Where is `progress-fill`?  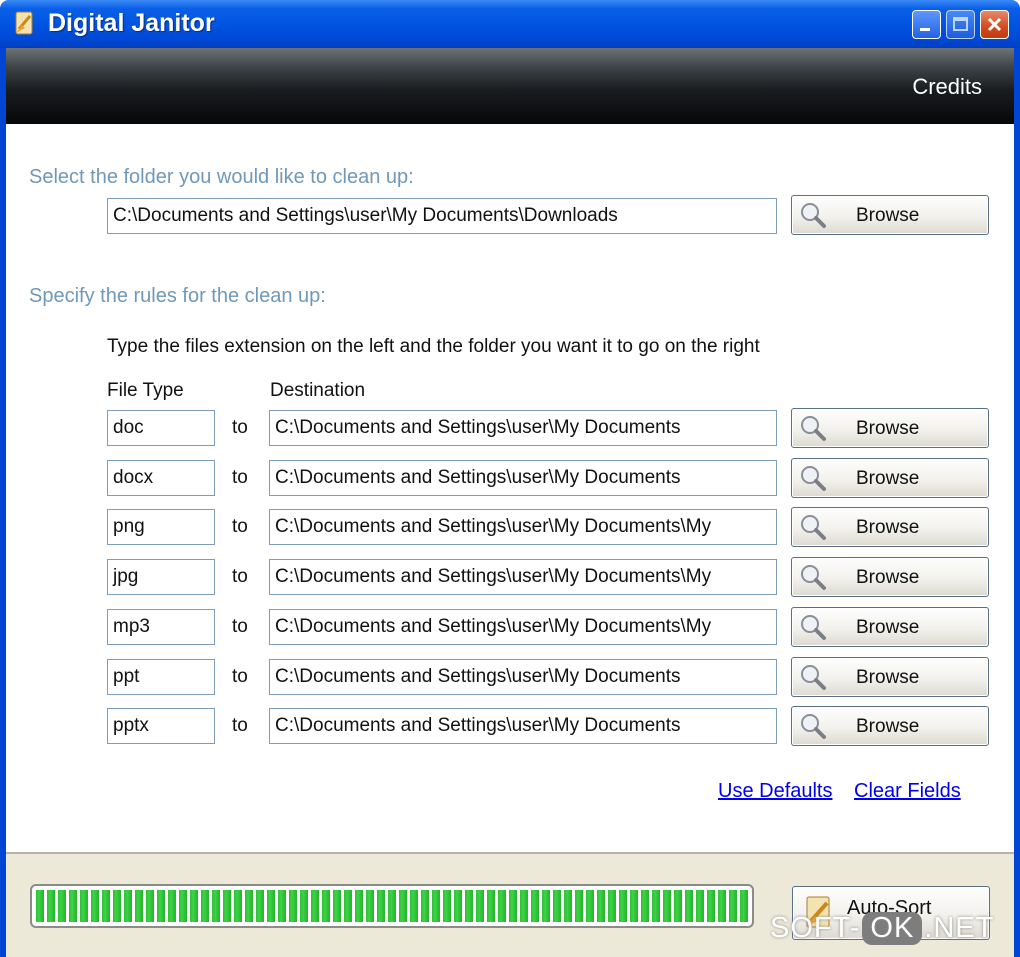 progress-fill is located at coordinates (392, 906).